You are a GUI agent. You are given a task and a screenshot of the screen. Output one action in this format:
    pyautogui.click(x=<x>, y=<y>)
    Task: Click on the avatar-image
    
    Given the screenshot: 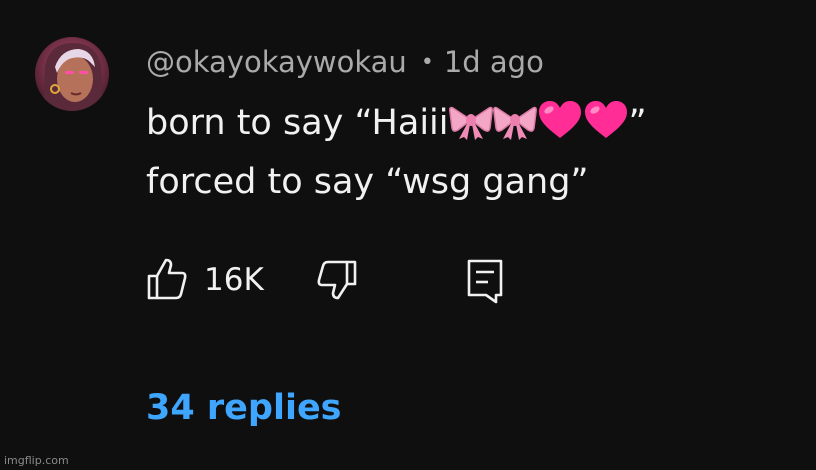 What is the action you would take?
    pyautogui.click(x=72, y=74)
    